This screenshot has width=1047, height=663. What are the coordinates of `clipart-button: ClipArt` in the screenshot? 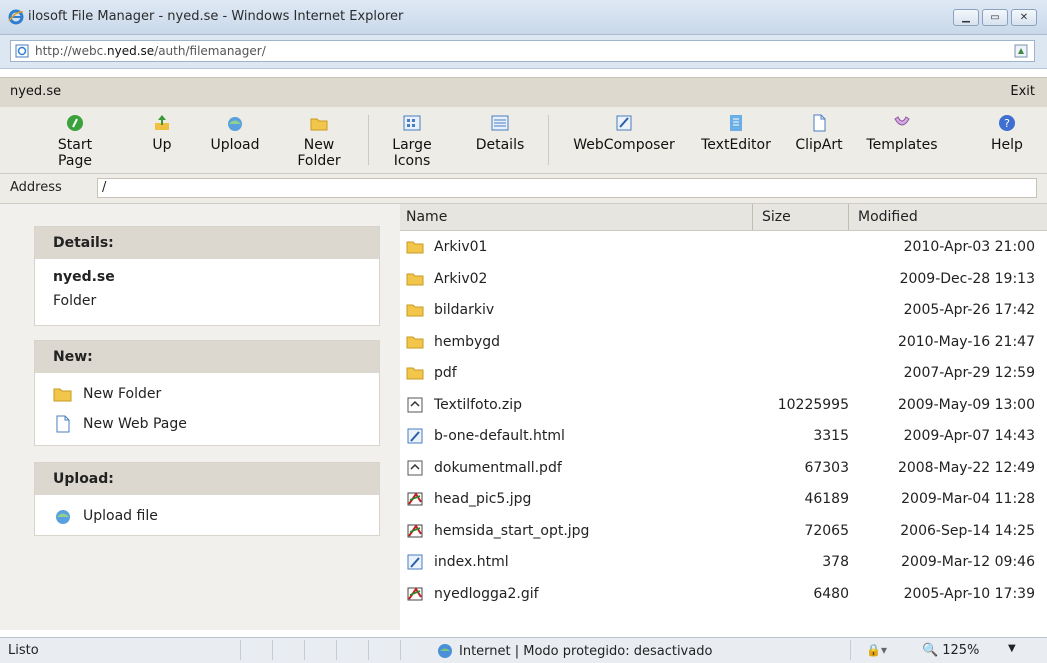 It's located at (819, 142).